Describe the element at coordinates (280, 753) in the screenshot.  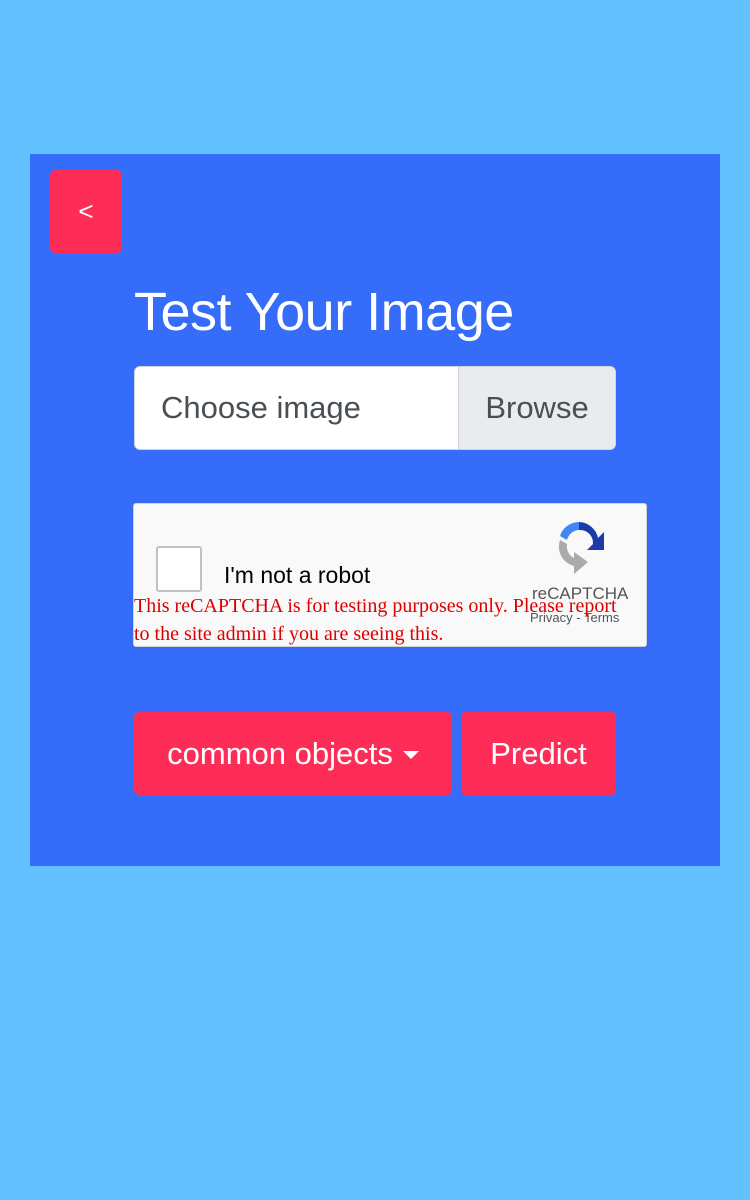
I see `category-selected-label: common objects` at that location.